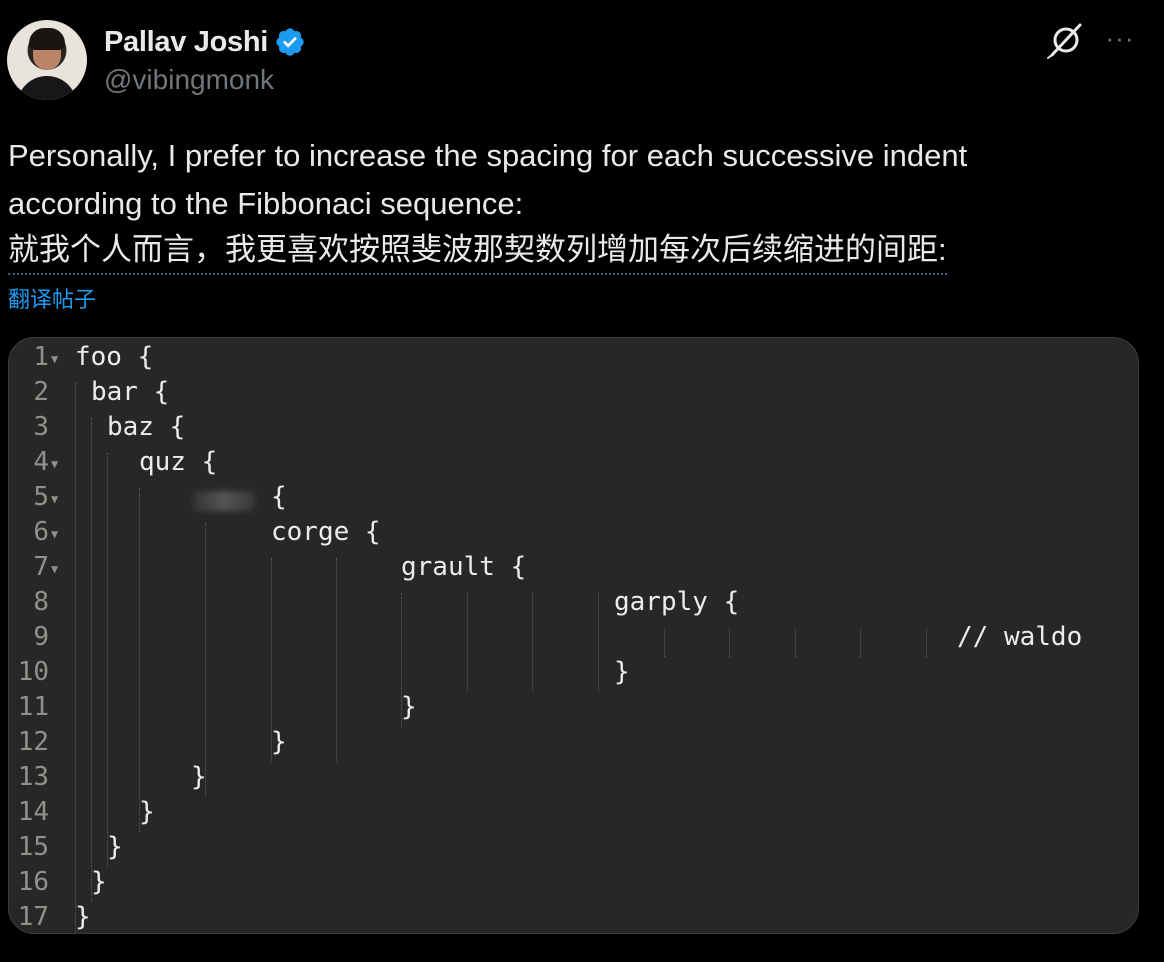 Image resolution: width=1164 pixels, height=962 pixels. Describe the element at coordinates (47, 60) in the screenshot. I see `author-avatar` at that location.